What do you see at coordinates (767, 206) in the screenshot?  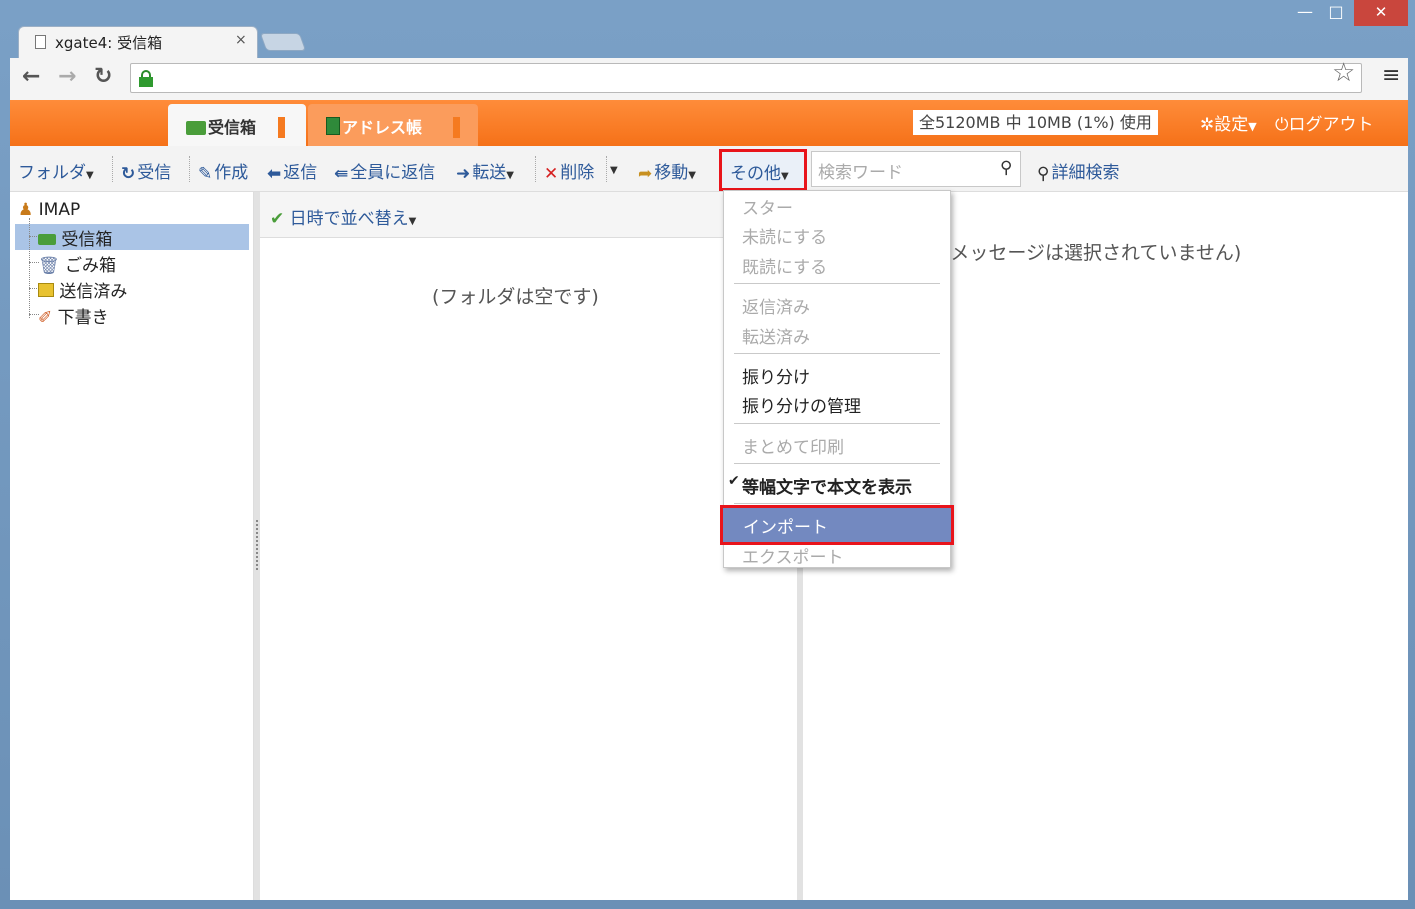 I see `menu-item-star: スター` at bounding box center [767, 206].